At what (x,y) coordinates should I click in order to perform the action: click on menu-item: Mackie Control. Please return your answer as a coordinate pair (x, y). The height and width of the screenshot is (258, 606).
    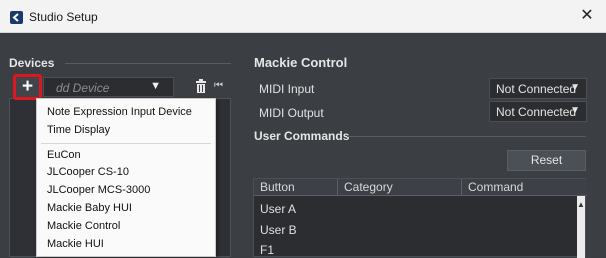
    Looking at the image, I should click on (83, 226).